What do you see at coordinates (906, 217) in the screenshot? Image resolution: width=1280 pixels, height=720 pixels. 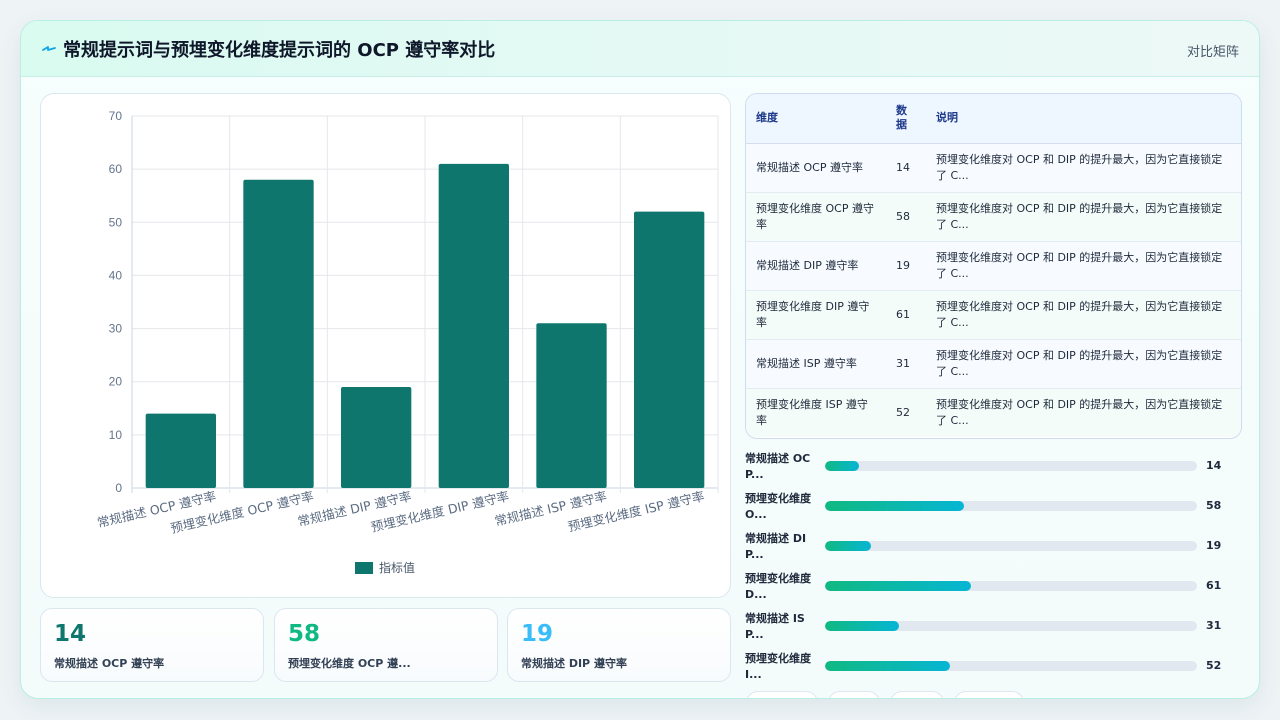 I see `cell-value: 58` at bounding box center [906, 217].